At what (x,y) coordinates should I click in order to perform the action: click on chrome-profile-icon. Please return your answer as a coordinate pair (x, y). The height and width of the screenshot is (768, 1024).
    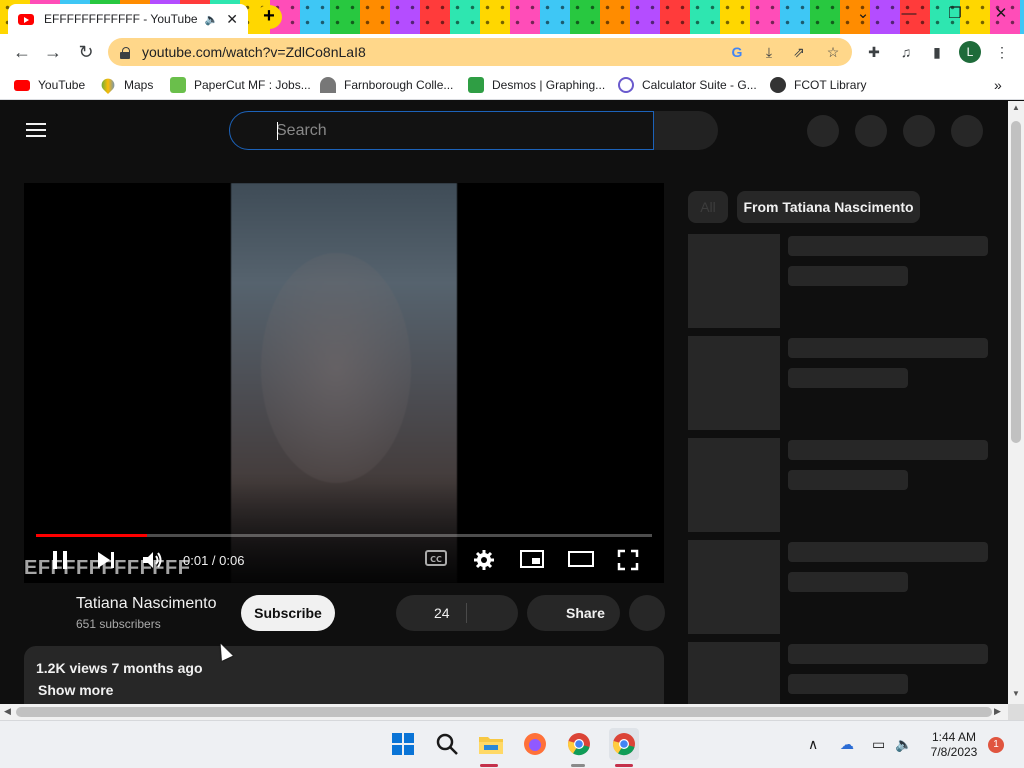
    Looking at the image, I should click on (624, 744).